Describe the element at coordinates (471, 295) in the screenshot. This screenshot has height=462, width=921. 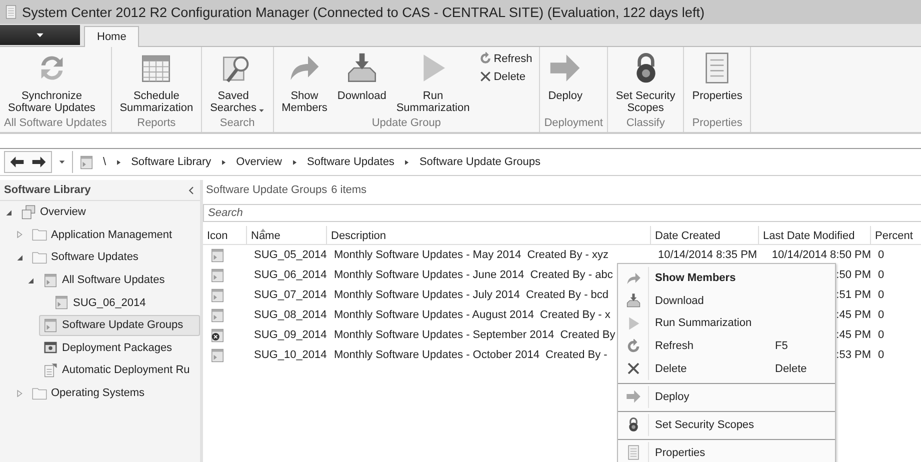
I see `table-cell: Monthly Software Updates - July 2014 Created By - bcd` at that location.